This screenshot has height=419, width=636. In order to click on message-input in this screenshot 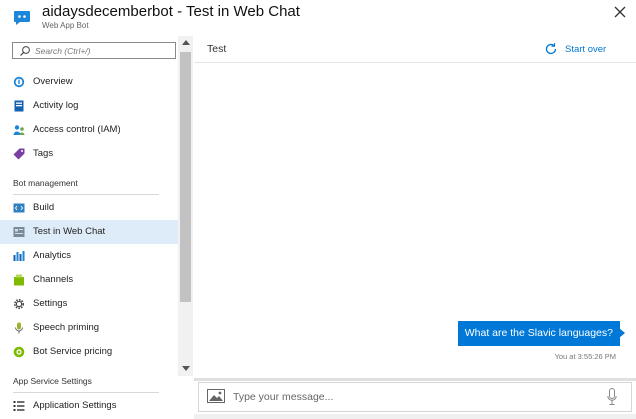, I will do `click(413, 397)`.